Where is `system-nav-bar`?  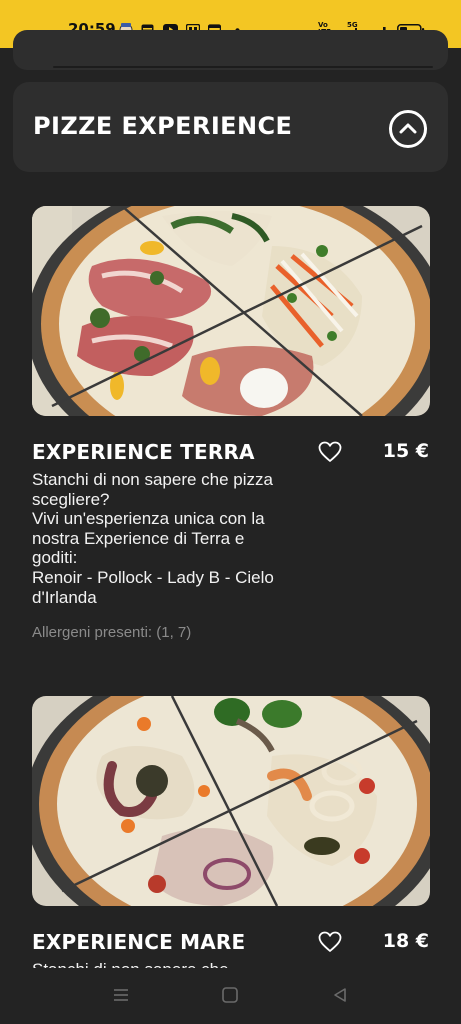 system-nav-bar is located at coordinates (230, 996).